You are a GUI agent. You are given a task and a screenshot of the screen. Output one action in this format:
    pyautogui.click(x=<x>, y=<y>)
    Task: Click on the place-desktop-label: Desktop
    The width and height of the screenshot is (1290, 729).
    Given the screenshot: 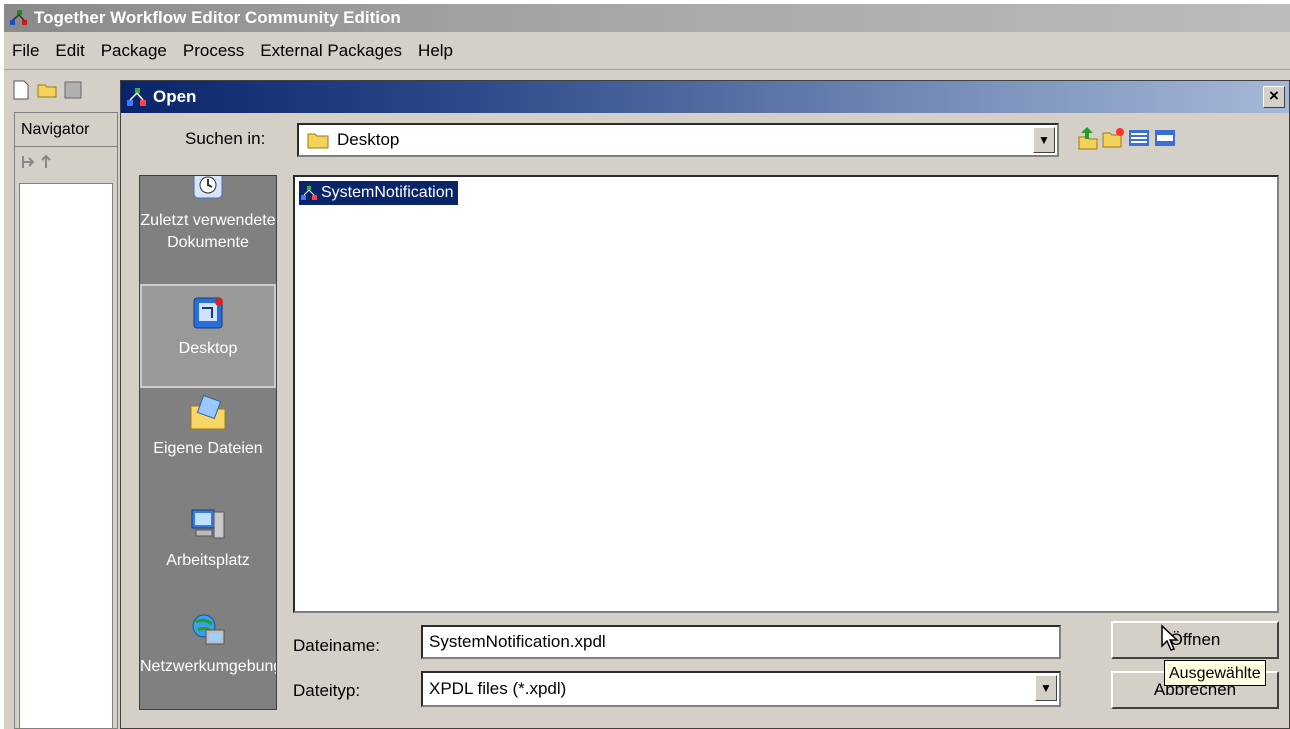 What is the action you would take?
    pyautogui.click(x=208, y=348)
    